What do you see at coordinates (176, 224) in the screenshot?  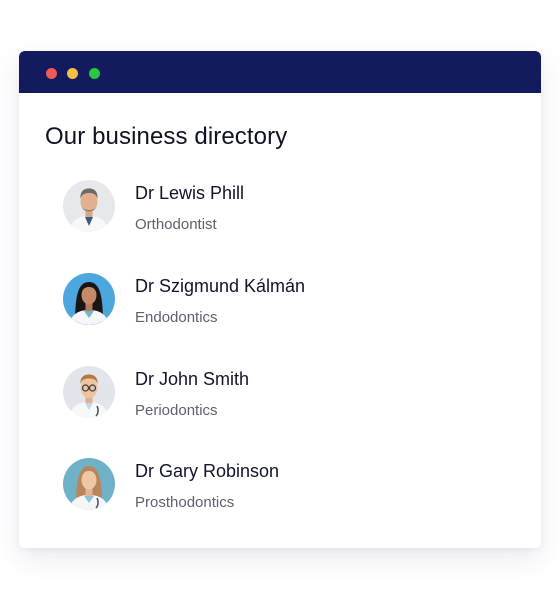 I see `doctor-specialty: Orthodontist` at bounding box center [176, 224].